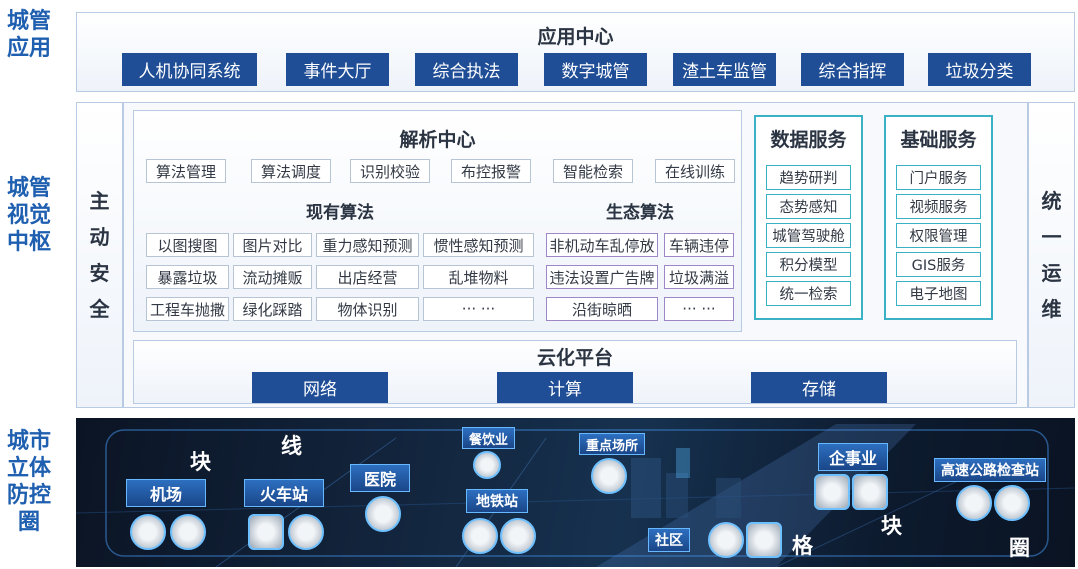 Image resolution: width=1078 pixels, height=569 pixels. I want to click on data-service-item: 态势感知, so click(808, 206).